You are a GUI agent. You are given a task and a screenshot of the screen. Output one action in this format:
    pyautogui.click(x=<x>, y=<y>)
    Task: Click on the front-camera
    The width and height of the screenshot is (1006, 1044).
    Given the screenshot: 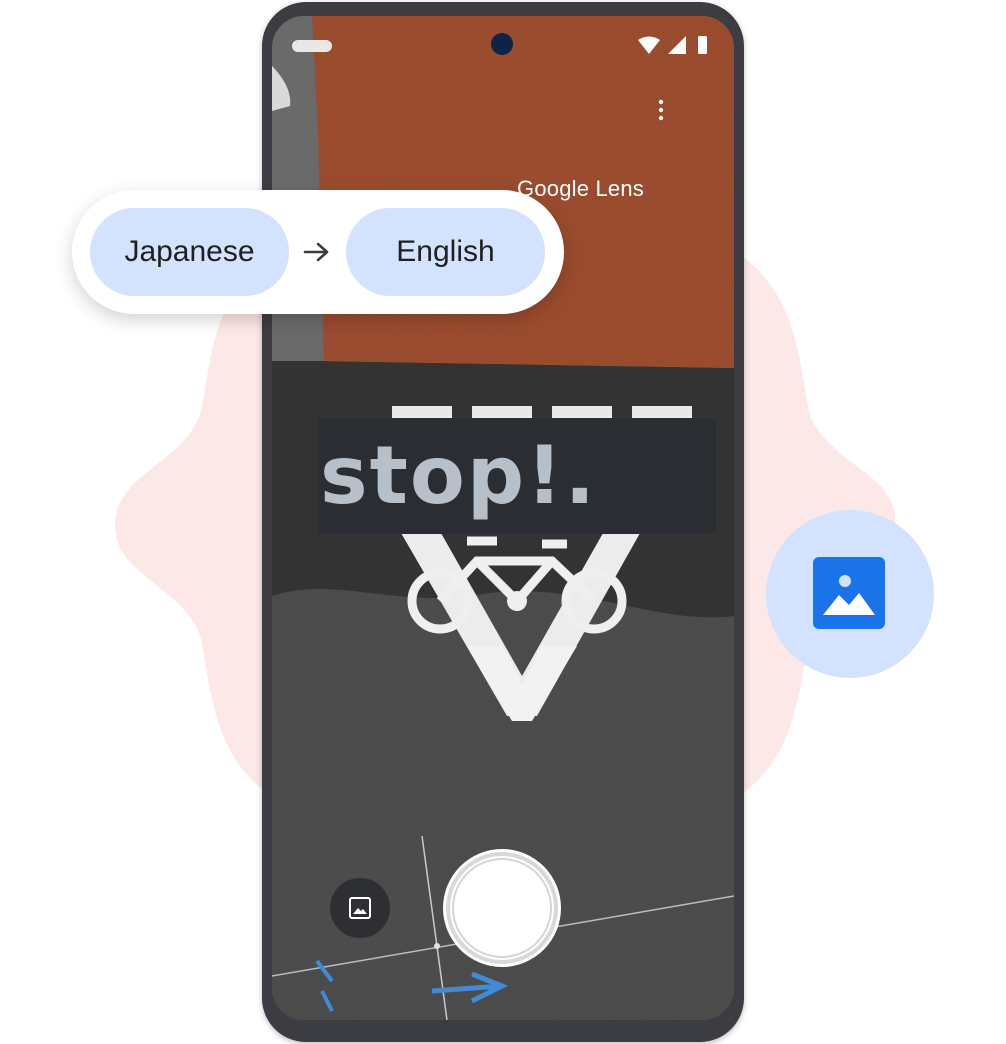 What is the action you would take?
    pyautogui.click(x=502, y=44)
    